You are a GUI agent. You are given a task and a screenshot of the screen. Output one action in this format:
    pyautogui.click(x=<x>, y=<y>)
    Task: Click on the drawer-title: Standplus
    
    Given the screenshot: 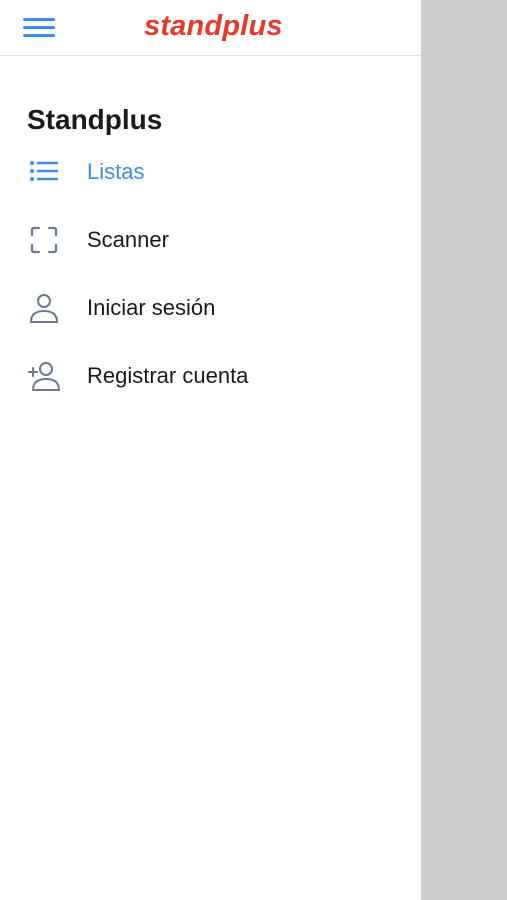 What is the action you would take?
    pyautogui.click(x=95, y=119)
    